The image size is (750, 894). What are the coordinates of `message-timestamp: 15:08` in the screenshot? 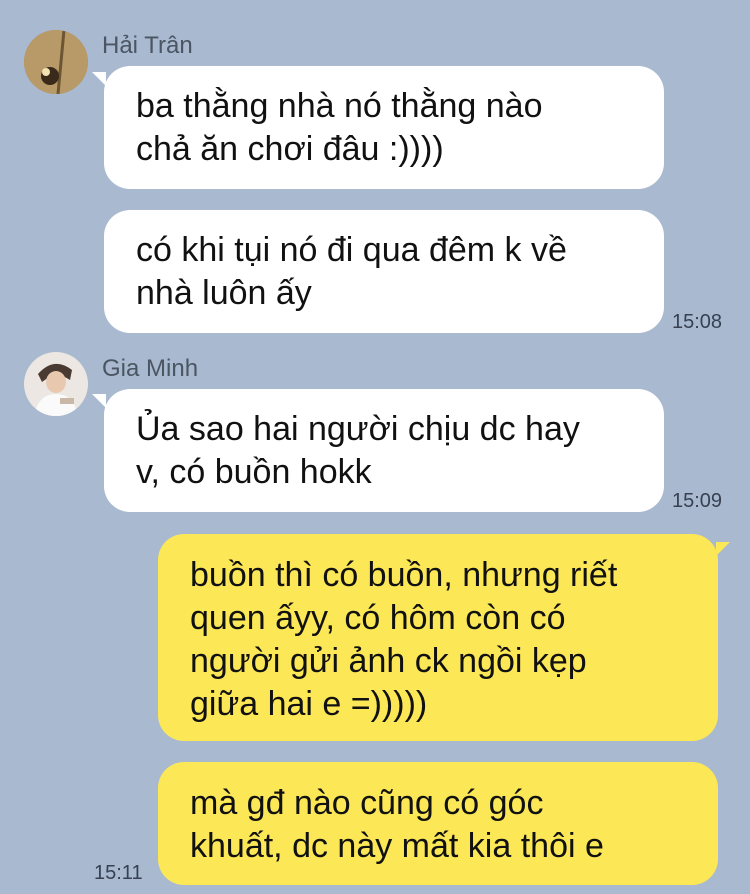 It's located at (697, 322).